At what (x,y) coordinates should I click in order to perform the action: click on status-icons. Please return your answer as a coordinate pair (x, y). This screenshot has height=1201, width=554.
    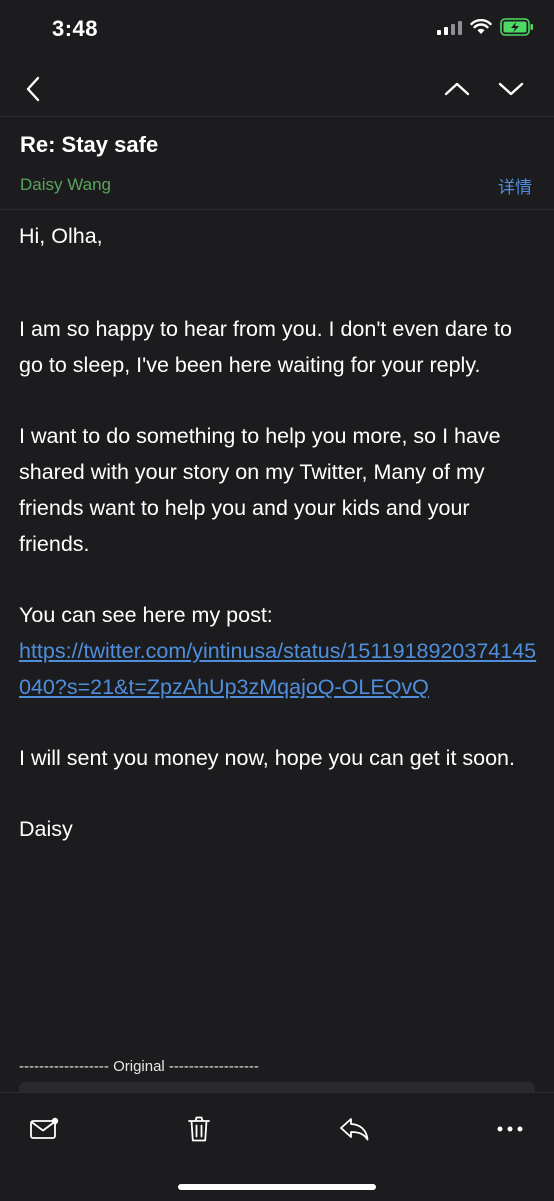
    Looking at the image, I should click on (485, 27).